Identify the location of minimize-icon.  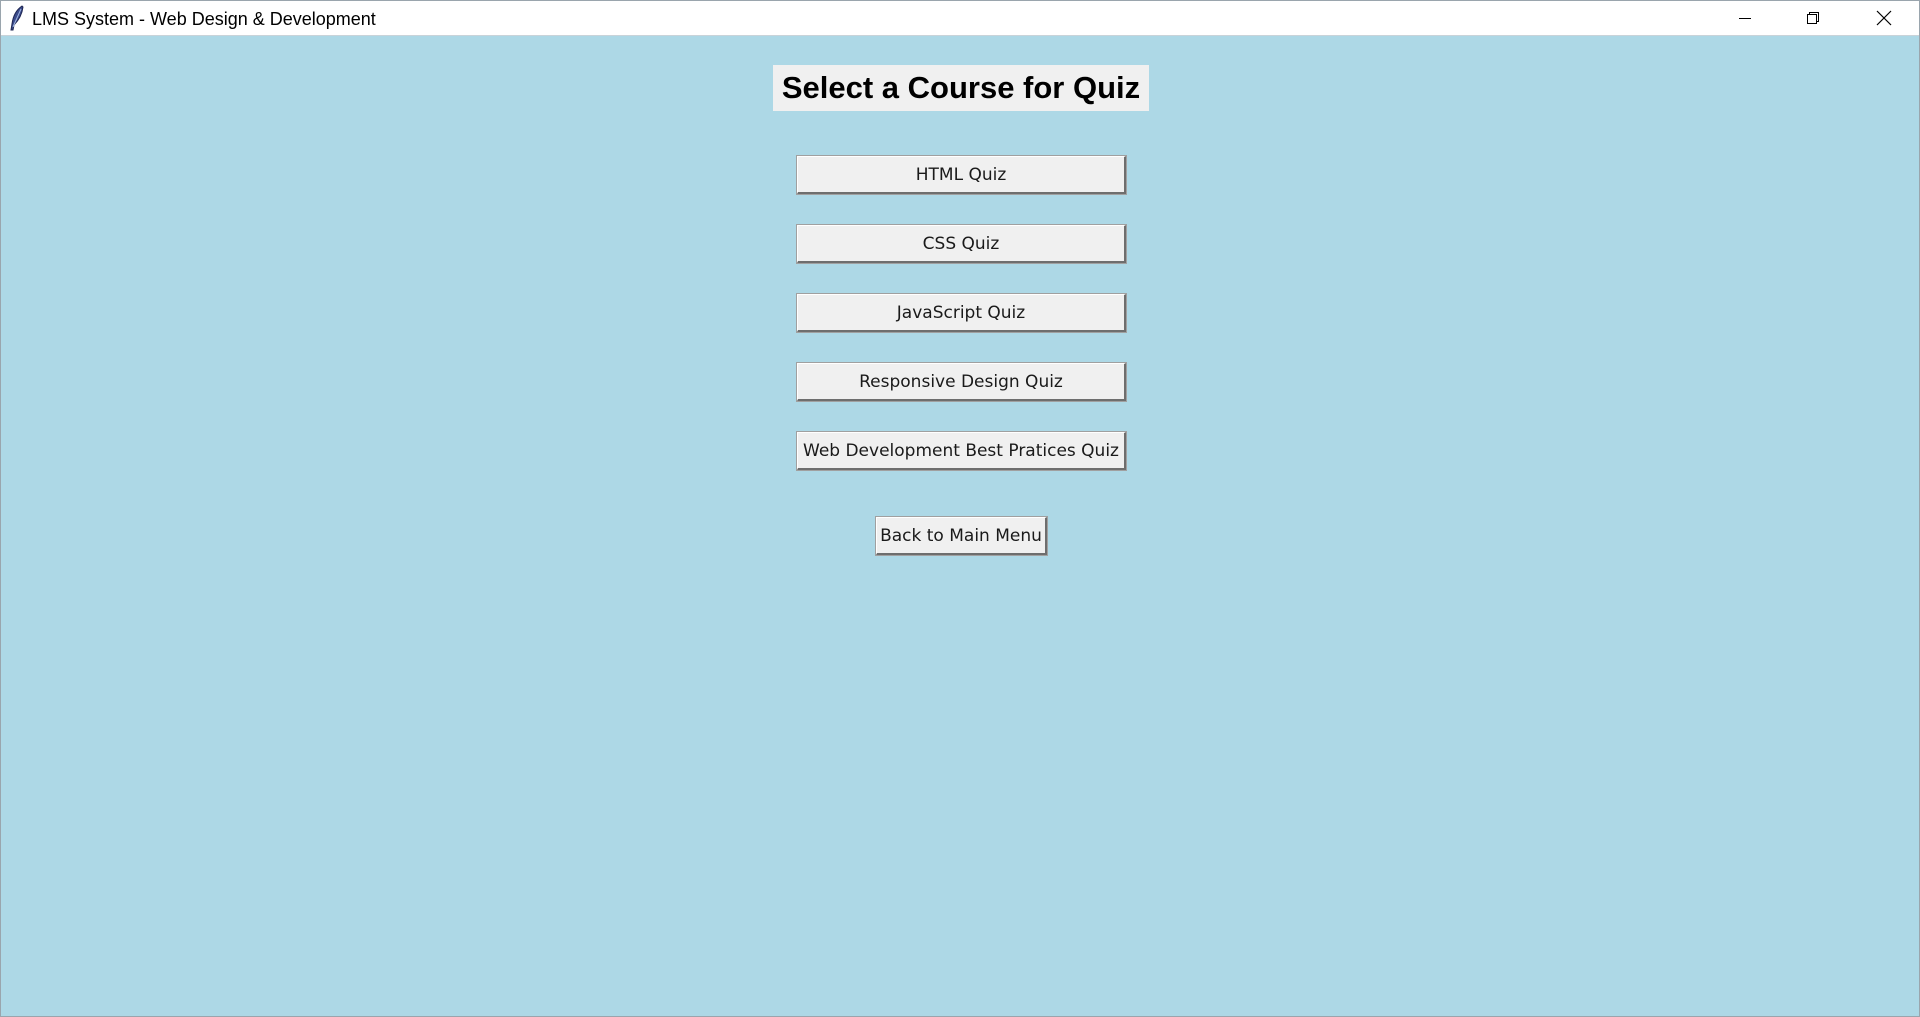
(1745, 18).